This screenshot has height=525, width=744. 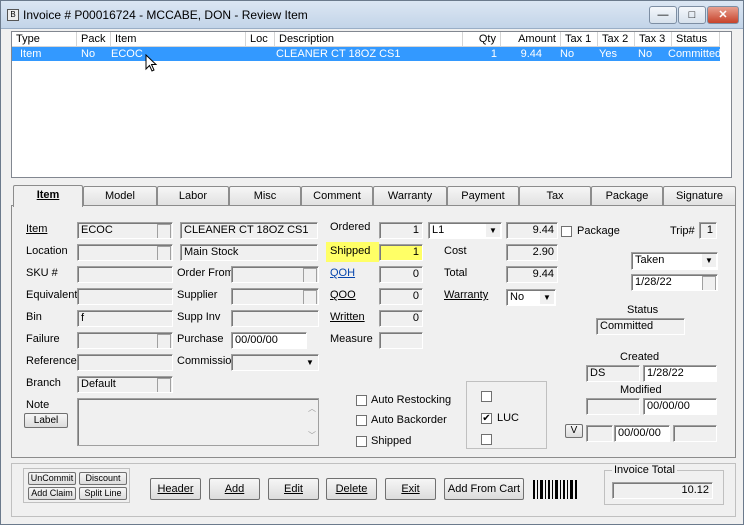 What do you see at coordinates (125, 362) in the screenshot?
I see `reference-field` at bounding box center [125, 362].